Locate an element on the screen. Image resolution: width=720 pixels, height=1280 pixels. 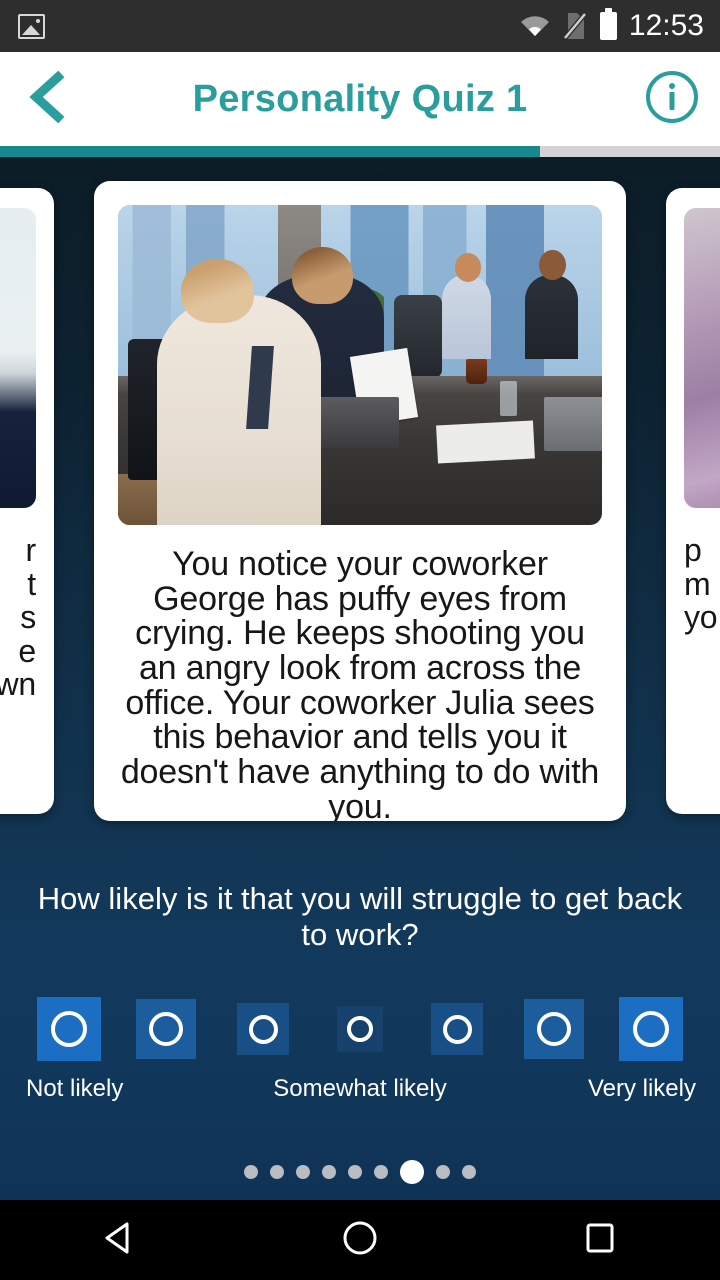
triangle-back-icon is located at coordinates (120, 1240).